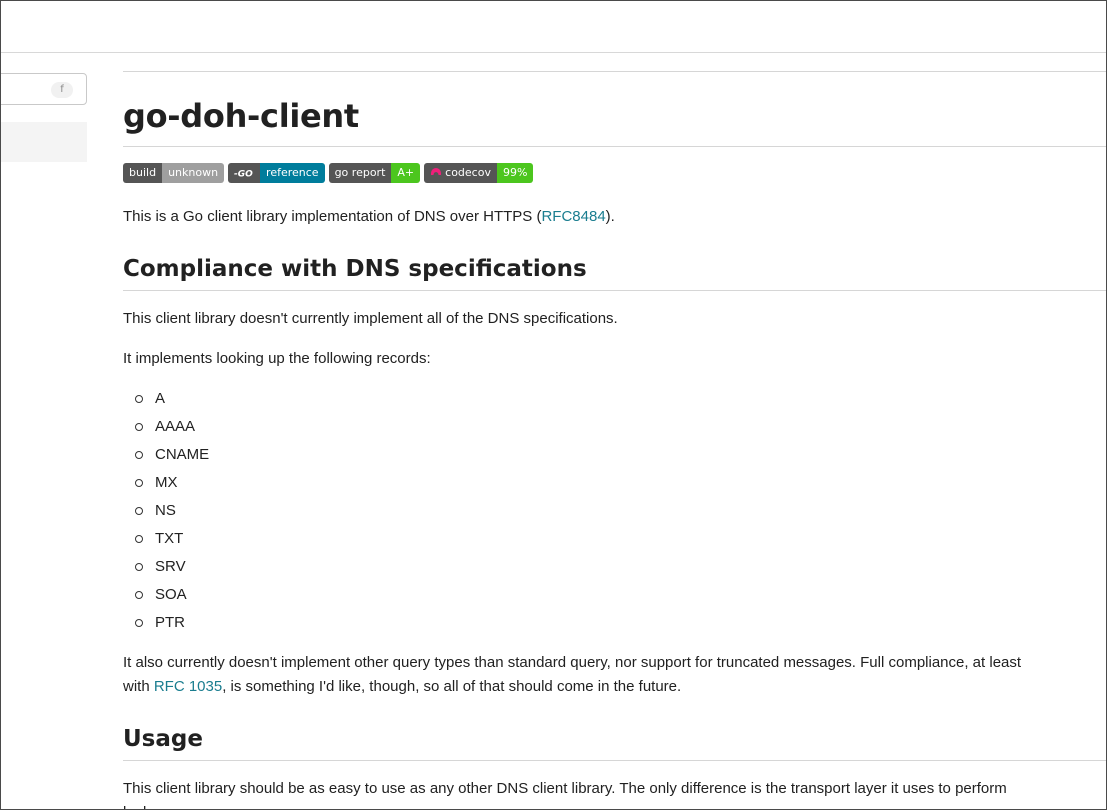  What do you see at coordinates (406, 173) in the screenshot?
I see `badge-value: A+` at bounding box center [406, 173].